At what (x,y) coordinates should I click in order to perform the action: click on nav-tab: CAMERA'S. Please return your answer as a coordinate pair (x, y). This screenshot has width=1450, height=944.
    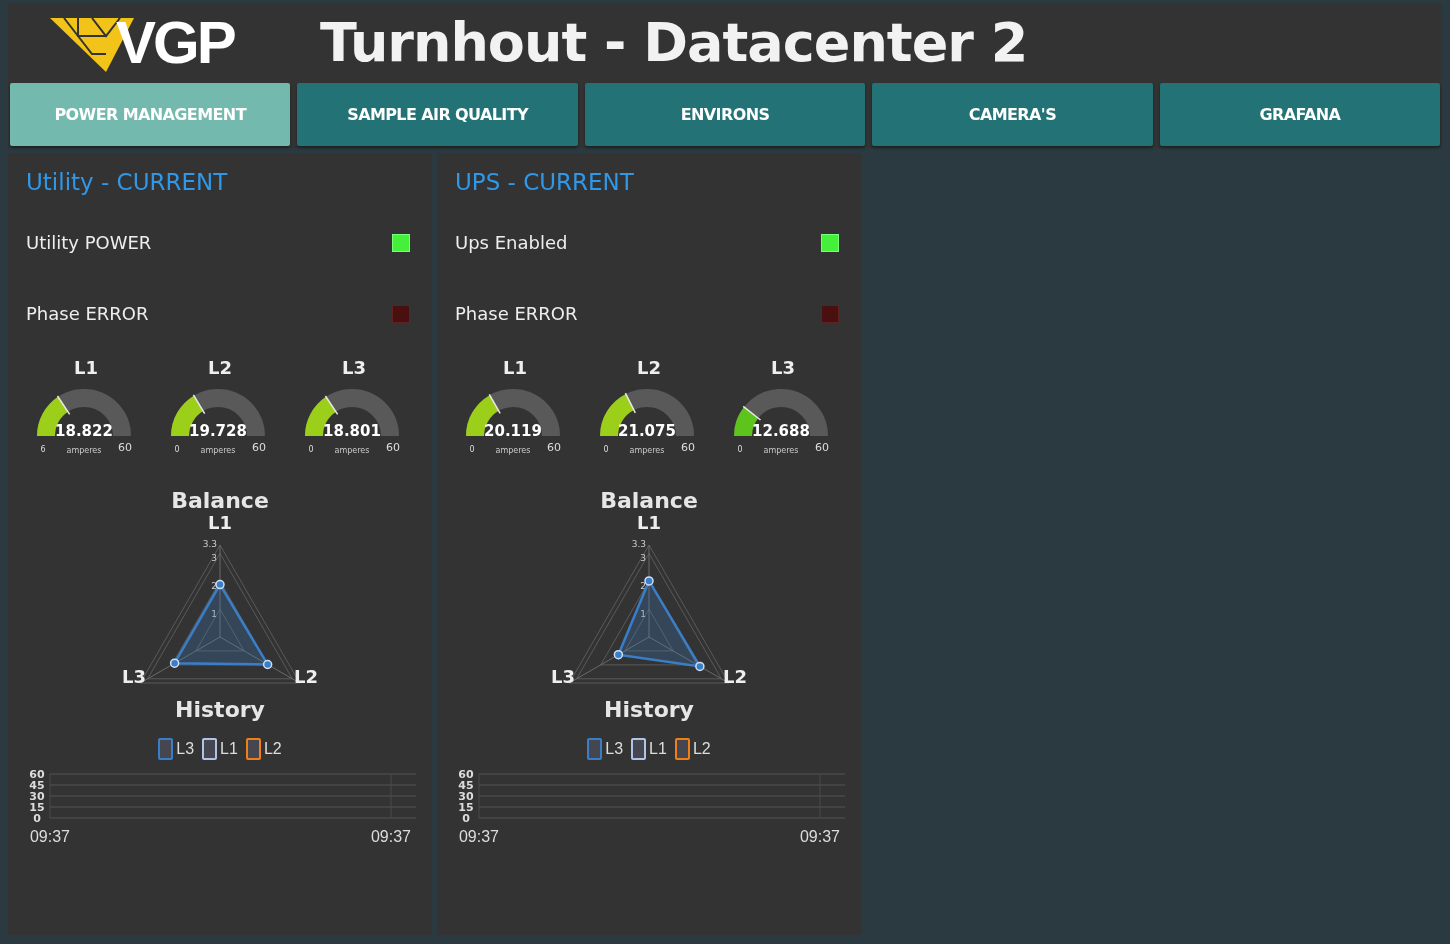
    Looking at the image, I should click on (1012, 114).